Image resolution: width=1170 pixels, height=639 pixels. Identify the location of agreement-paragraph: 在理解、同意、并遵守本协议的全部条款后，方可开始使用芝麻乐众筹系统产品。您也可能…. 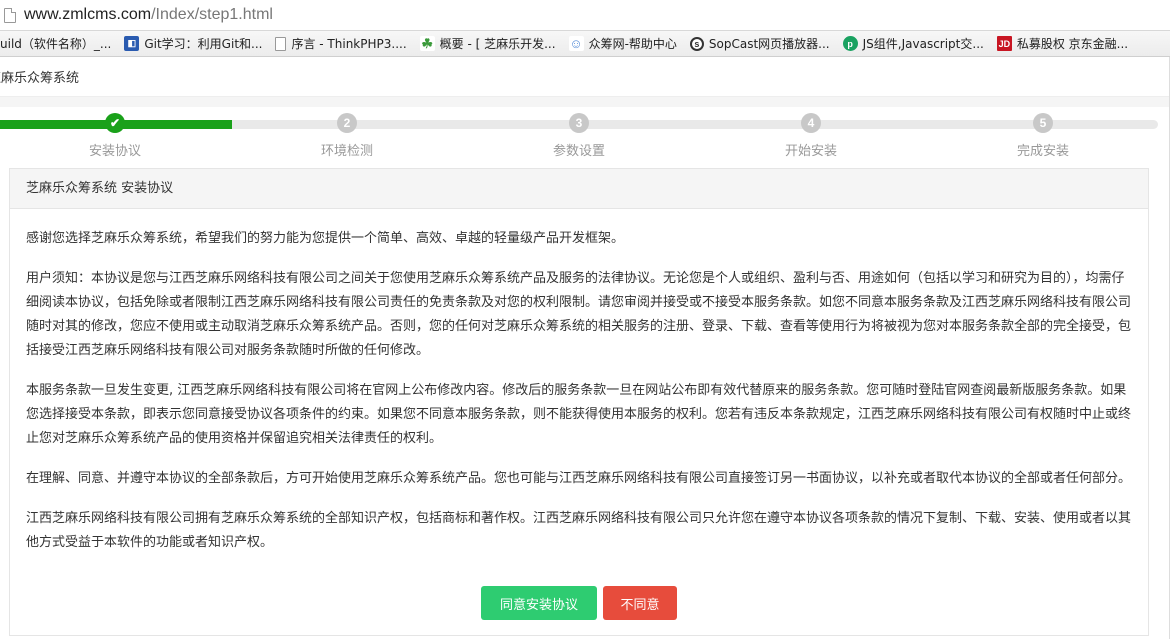
(579, 478).